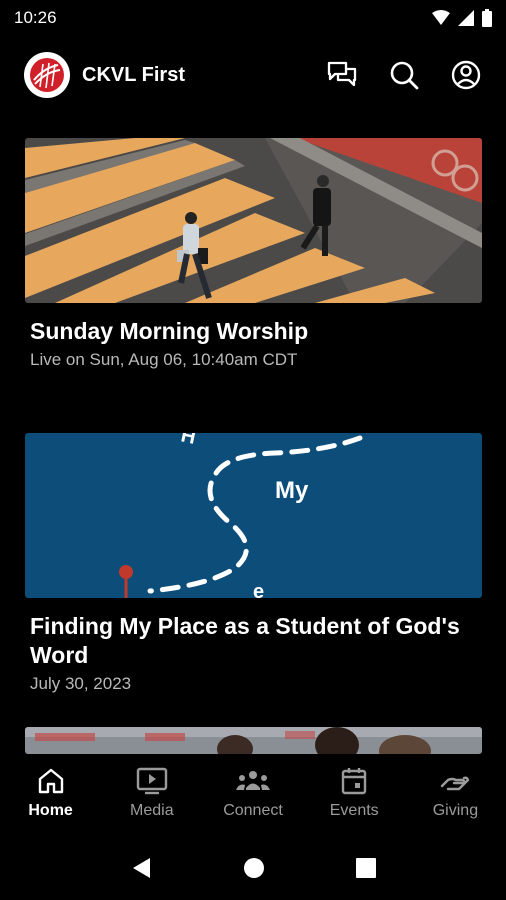  I want to click on card-image-text: My, so click(292, 490).